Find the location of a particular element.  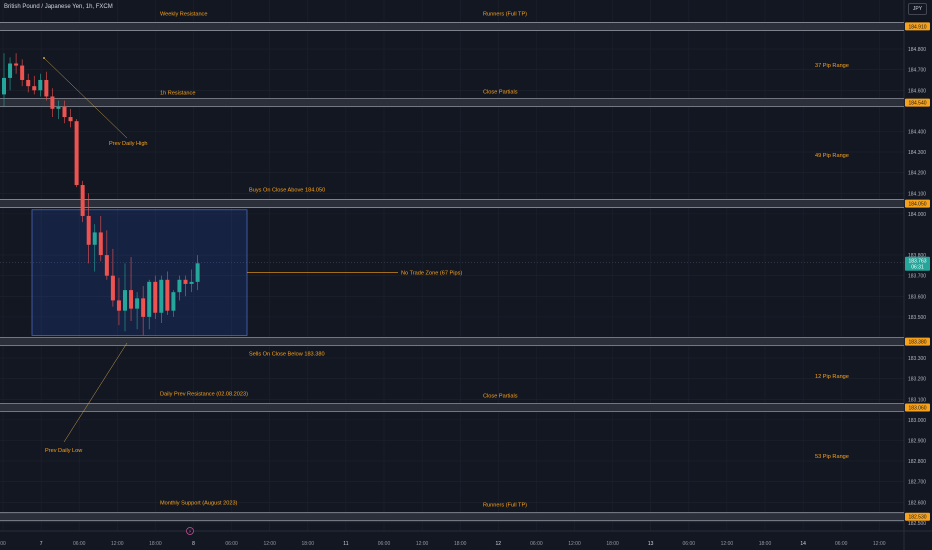

prev-daily-low-label: Prev Daily Low is located at coordinates (64, 451).